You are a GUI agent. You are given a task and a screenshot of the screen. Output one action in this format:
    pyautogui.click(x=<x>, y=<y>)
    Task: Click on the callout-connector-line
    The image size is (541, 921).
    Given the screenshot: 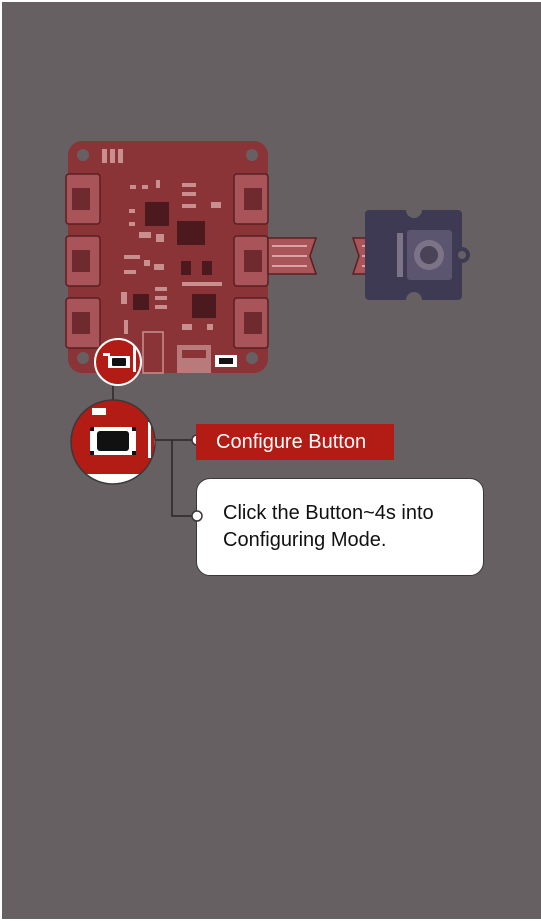 What is the action you would take?
    pyautogui.click(x=182, y=478)
    